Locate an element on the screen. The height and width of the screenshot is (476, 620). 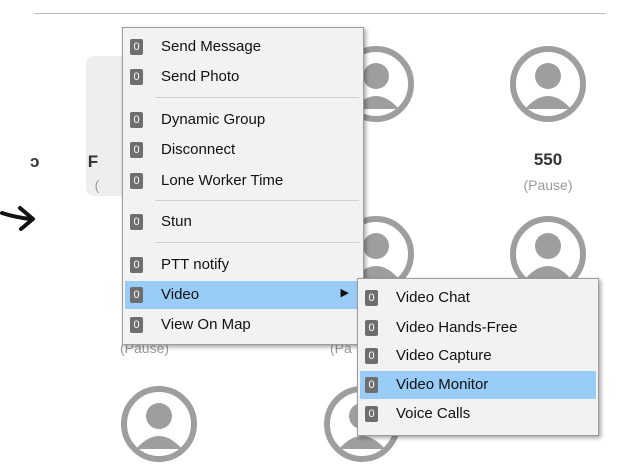
triangle-right-icon: ▶ is located at coordinates (344, 293).